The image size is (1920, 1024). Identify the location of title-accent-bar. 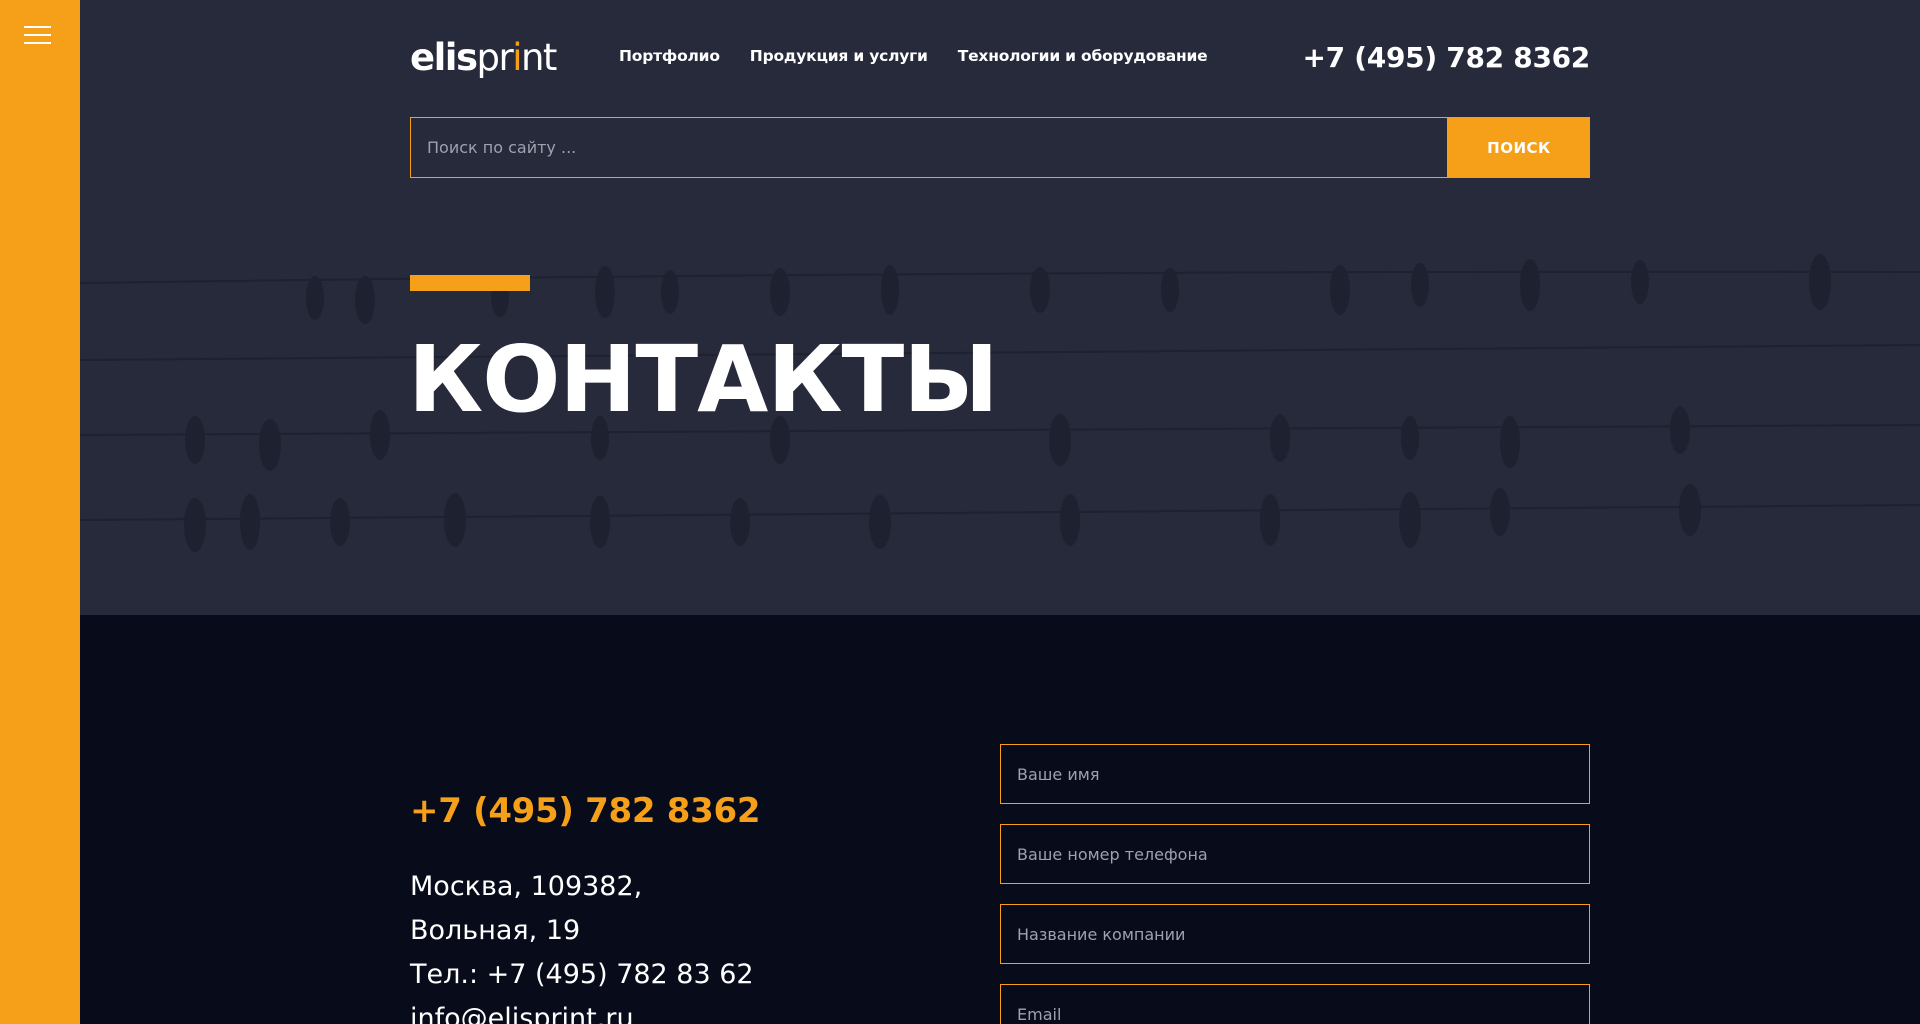
(470, 283).